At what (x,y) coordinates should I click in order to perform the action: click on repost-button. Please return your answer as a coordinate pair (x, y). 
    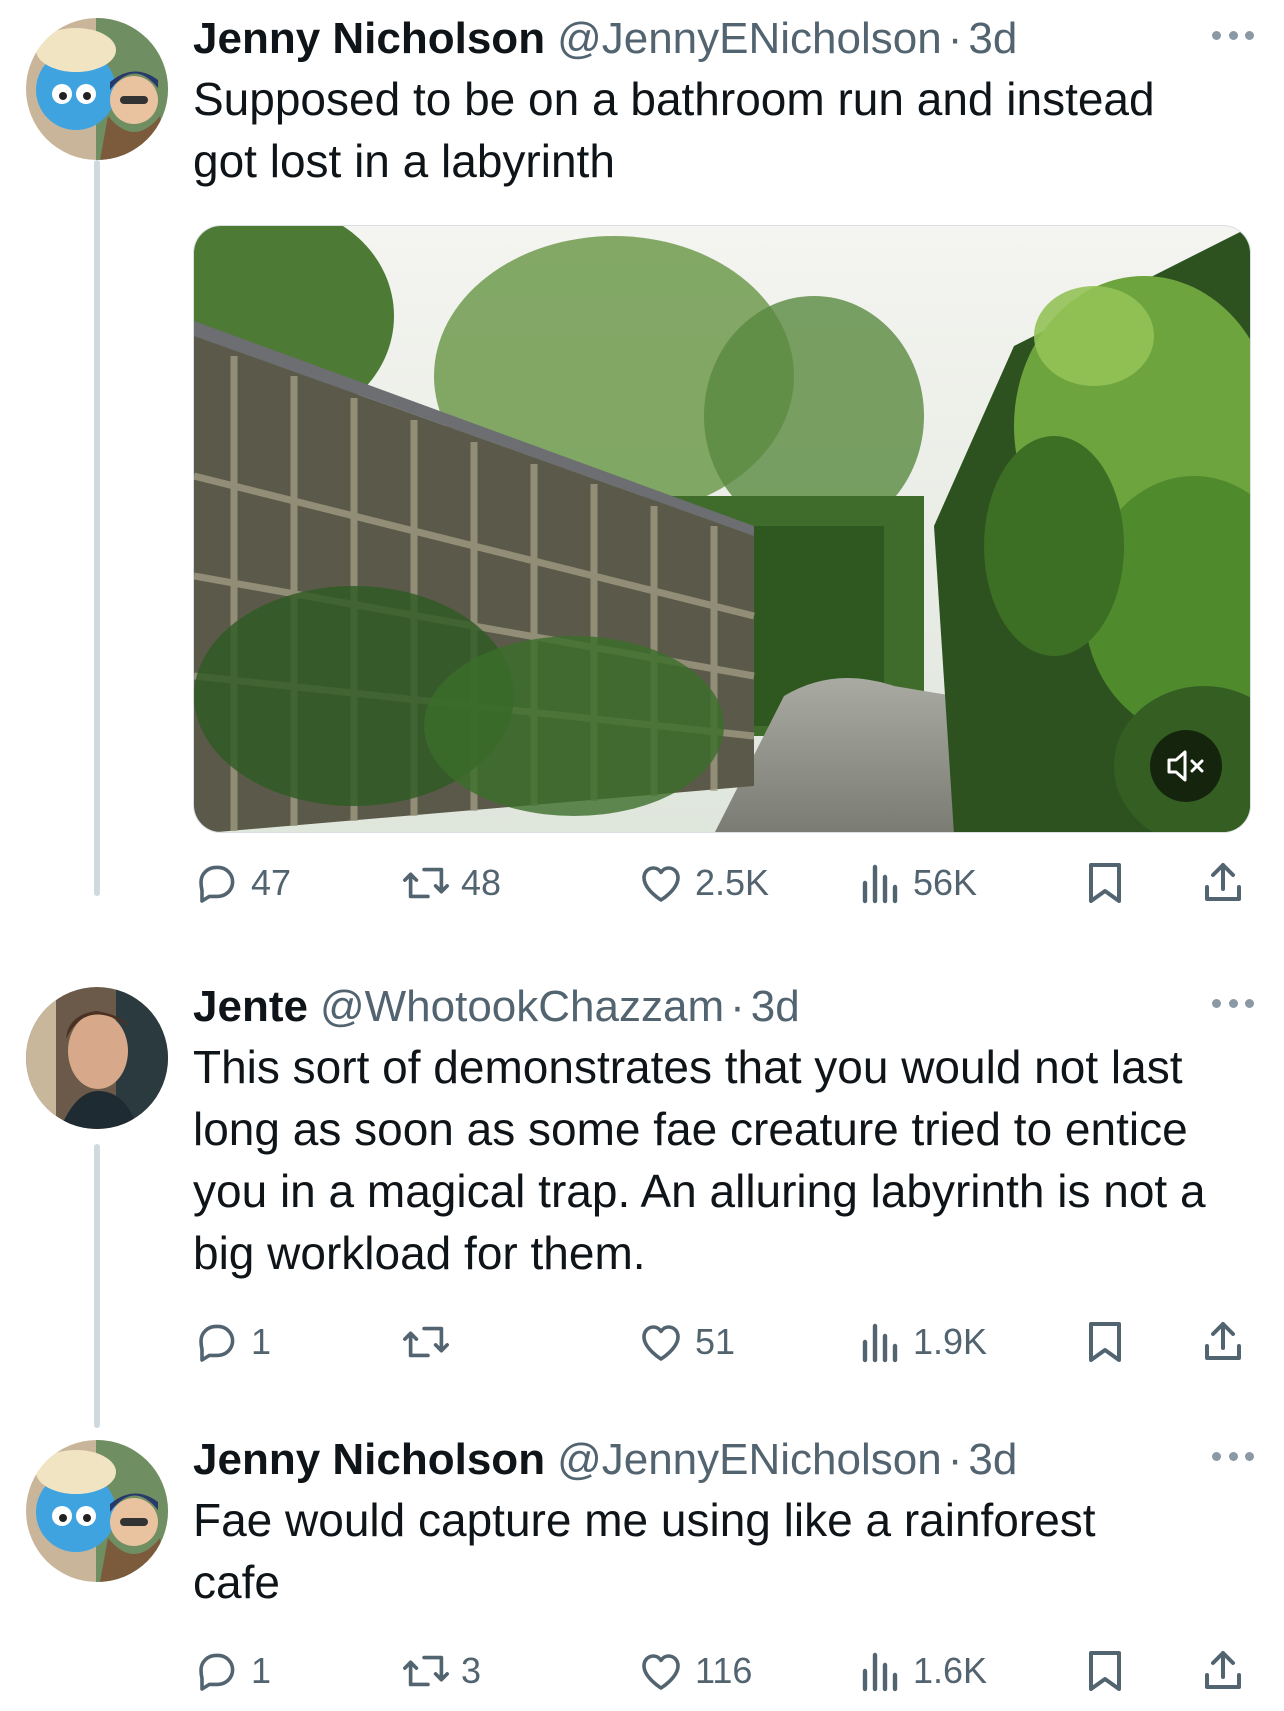
    Looking at the image, I should click on (431, 1342).